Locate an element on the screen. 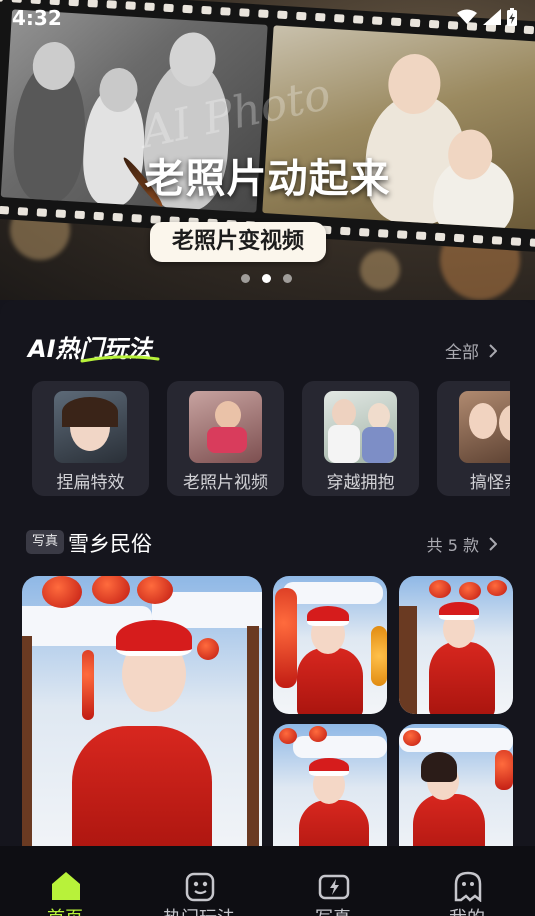 Image resolution: width=535 pixels, height=916 pixels. cellular-signal-icon is located at coordinates (492, 17).